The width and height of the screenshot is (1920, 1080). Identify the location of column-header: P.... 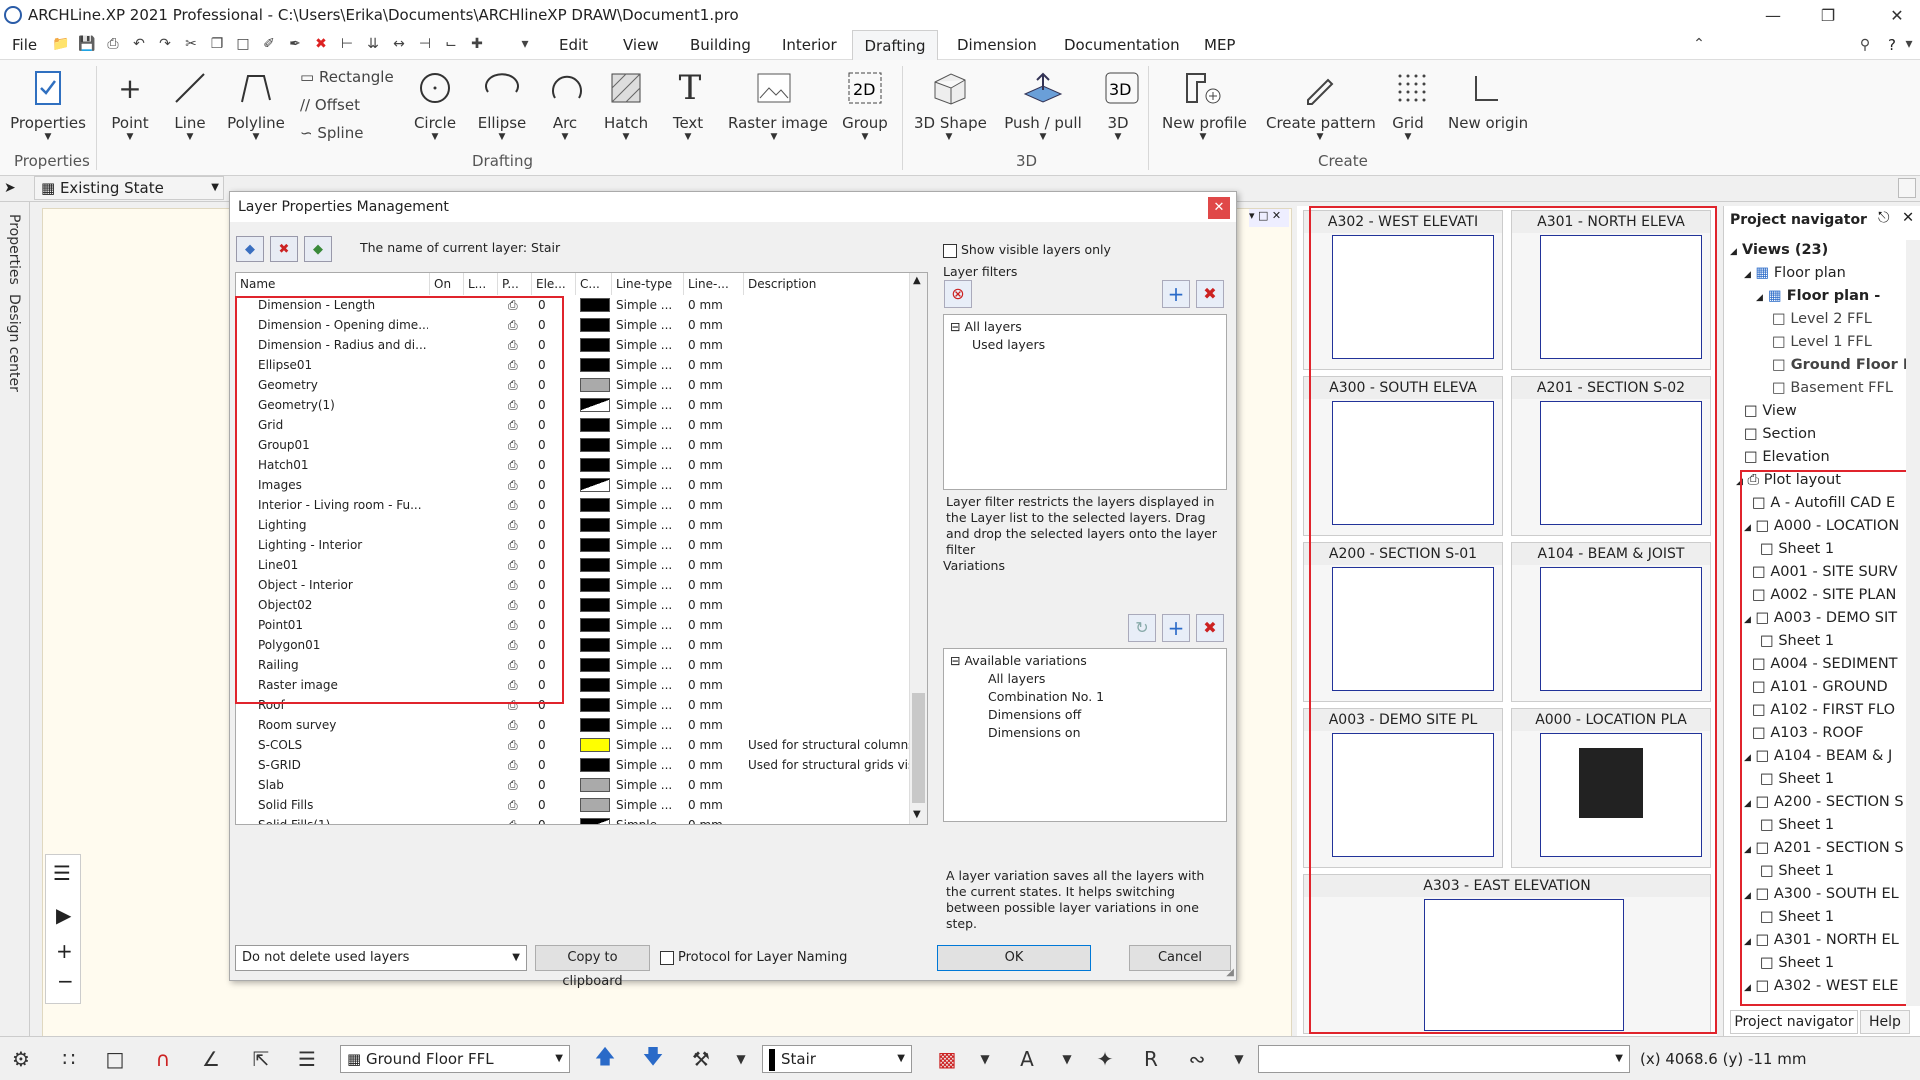
(515, 284).